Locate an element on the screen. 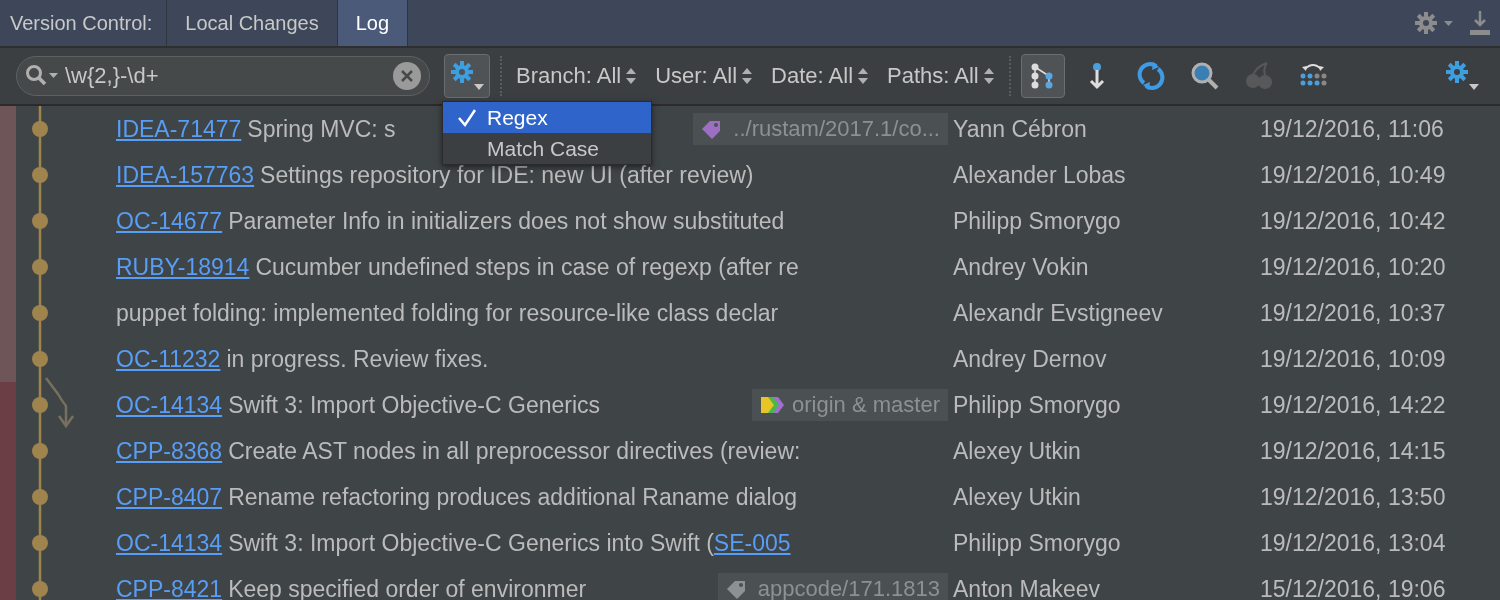 The height and width of the screenshot is (600, 1500). issue-link: IDEA-71477 is located at coordinates (179, 129).